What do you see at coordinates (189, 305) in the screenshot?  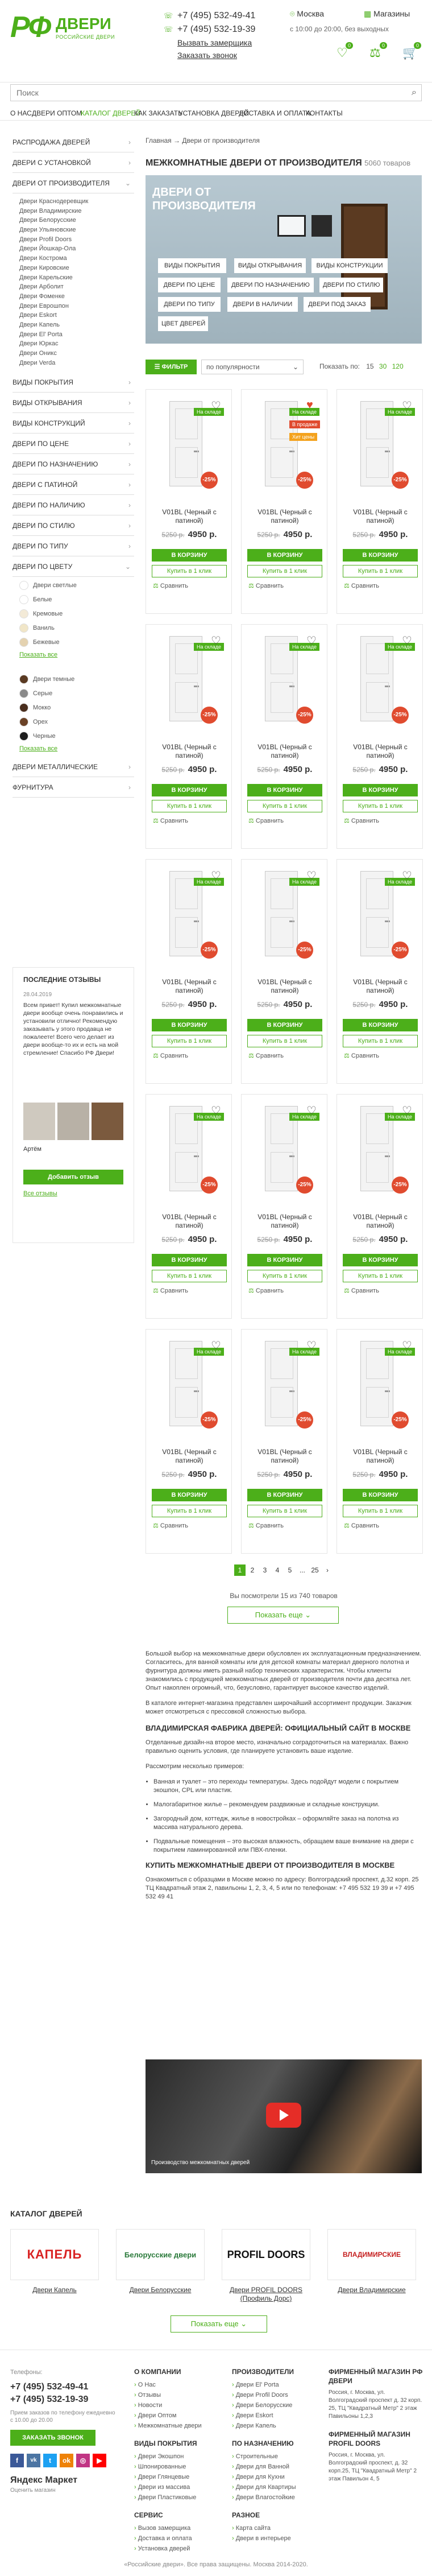 I see `banner-chip: ДВЕРИ ПО ТИПУ` at bounding box center [189, 305].